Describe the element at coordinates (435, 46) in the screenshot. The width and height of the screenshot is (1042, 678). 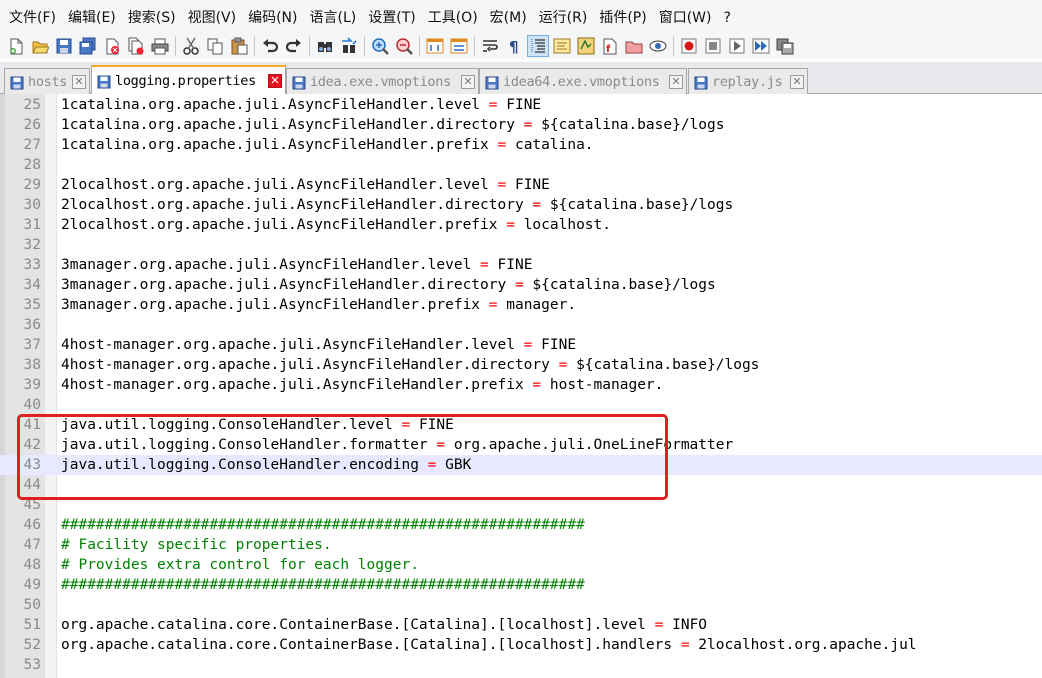
I see `sync-vertical-icon` at that location.